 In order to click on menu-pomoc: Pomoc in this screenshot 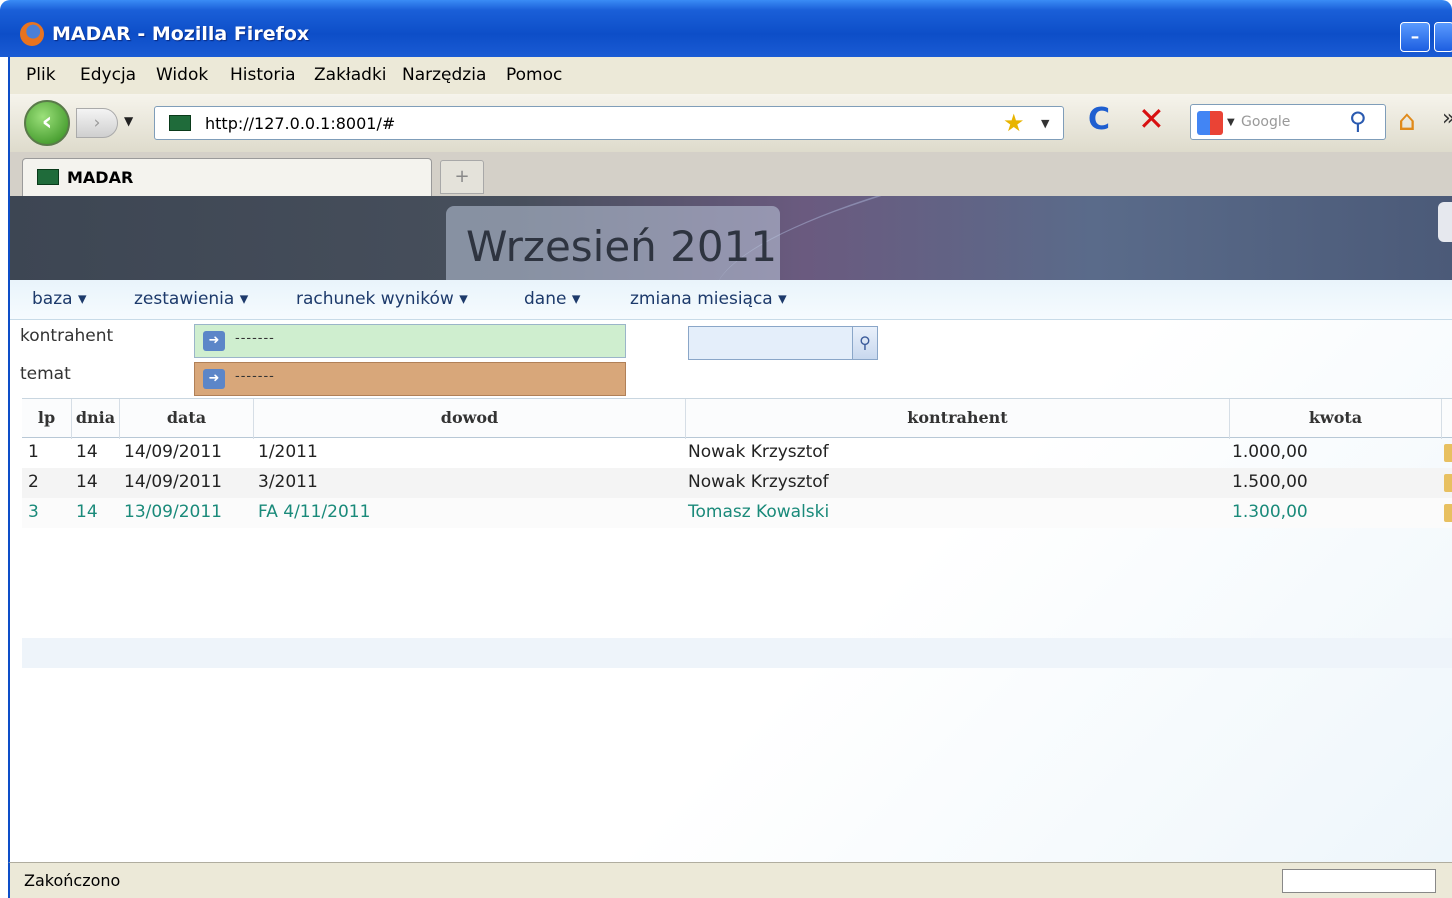, I will do `click(534, 75)`.